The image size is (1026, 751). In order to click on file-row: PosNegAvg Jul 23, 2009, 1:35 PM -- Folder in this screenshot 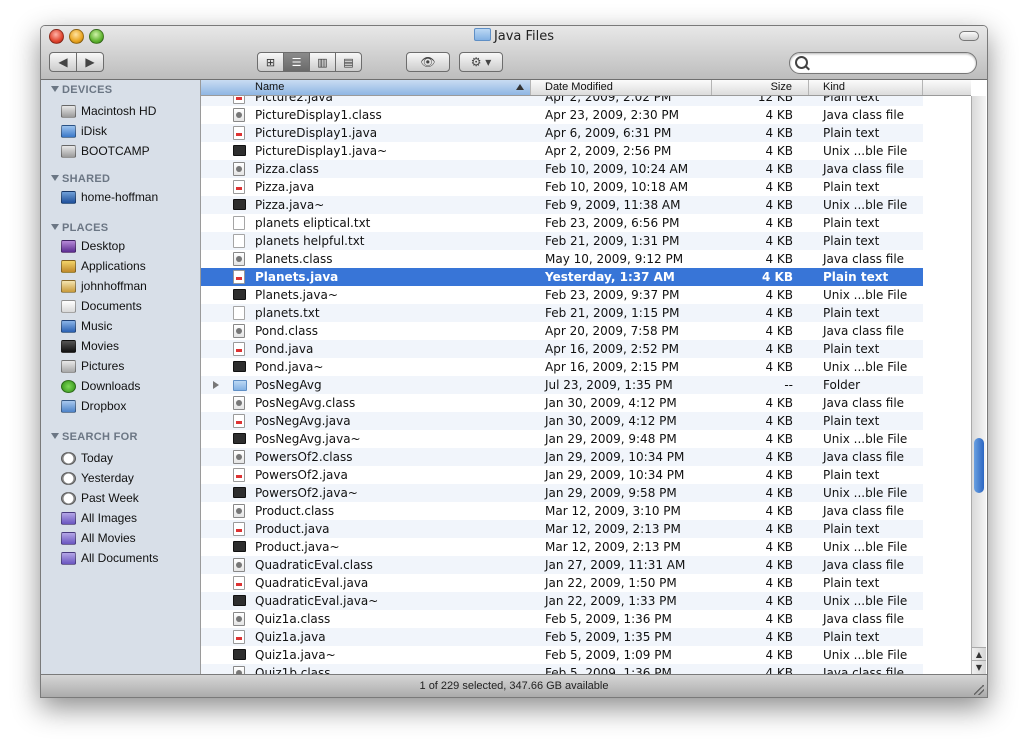, I will do `click(562, 385)`.